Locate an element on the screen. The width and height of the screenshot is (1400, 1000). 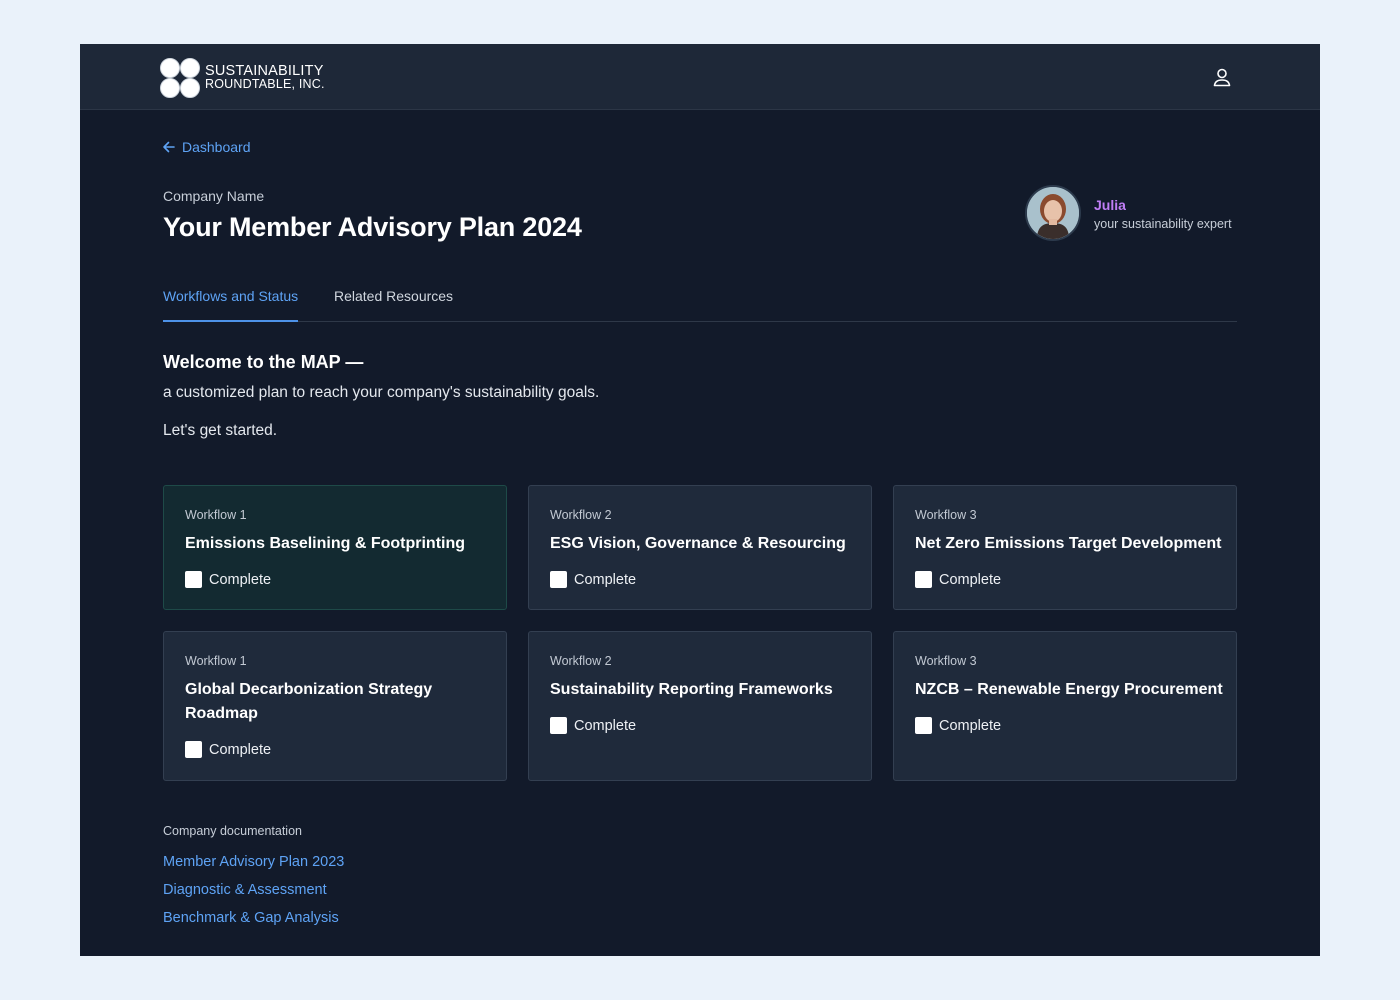
logo-line2: ROUNDTABLE, INC. is located at coordinates (265, 84).